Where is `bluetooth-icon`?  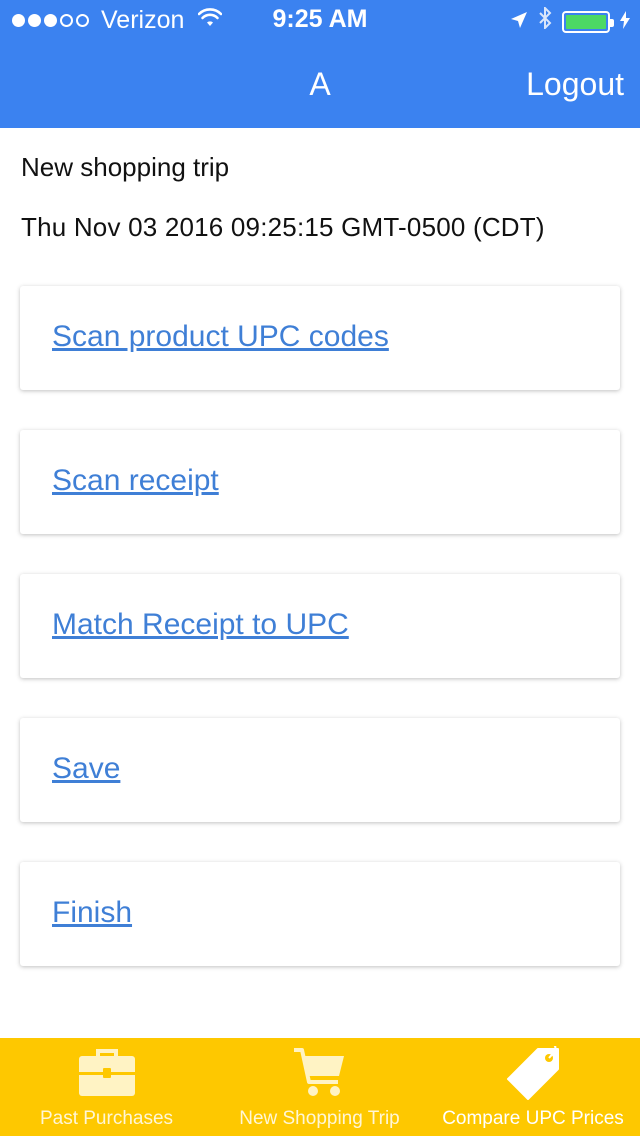 bluetooth-icon is located at coordinates (545, 20).